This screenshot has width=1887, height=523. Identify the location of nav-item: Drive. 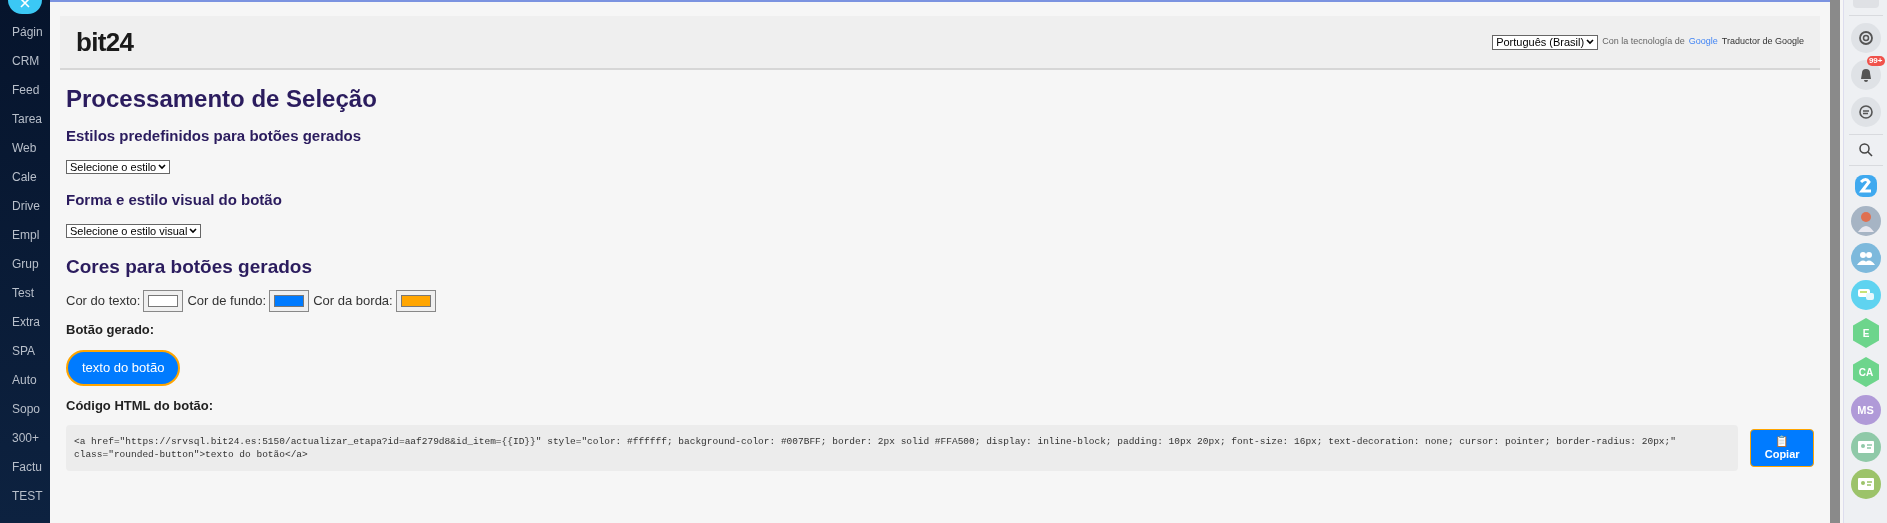
(25, 206).